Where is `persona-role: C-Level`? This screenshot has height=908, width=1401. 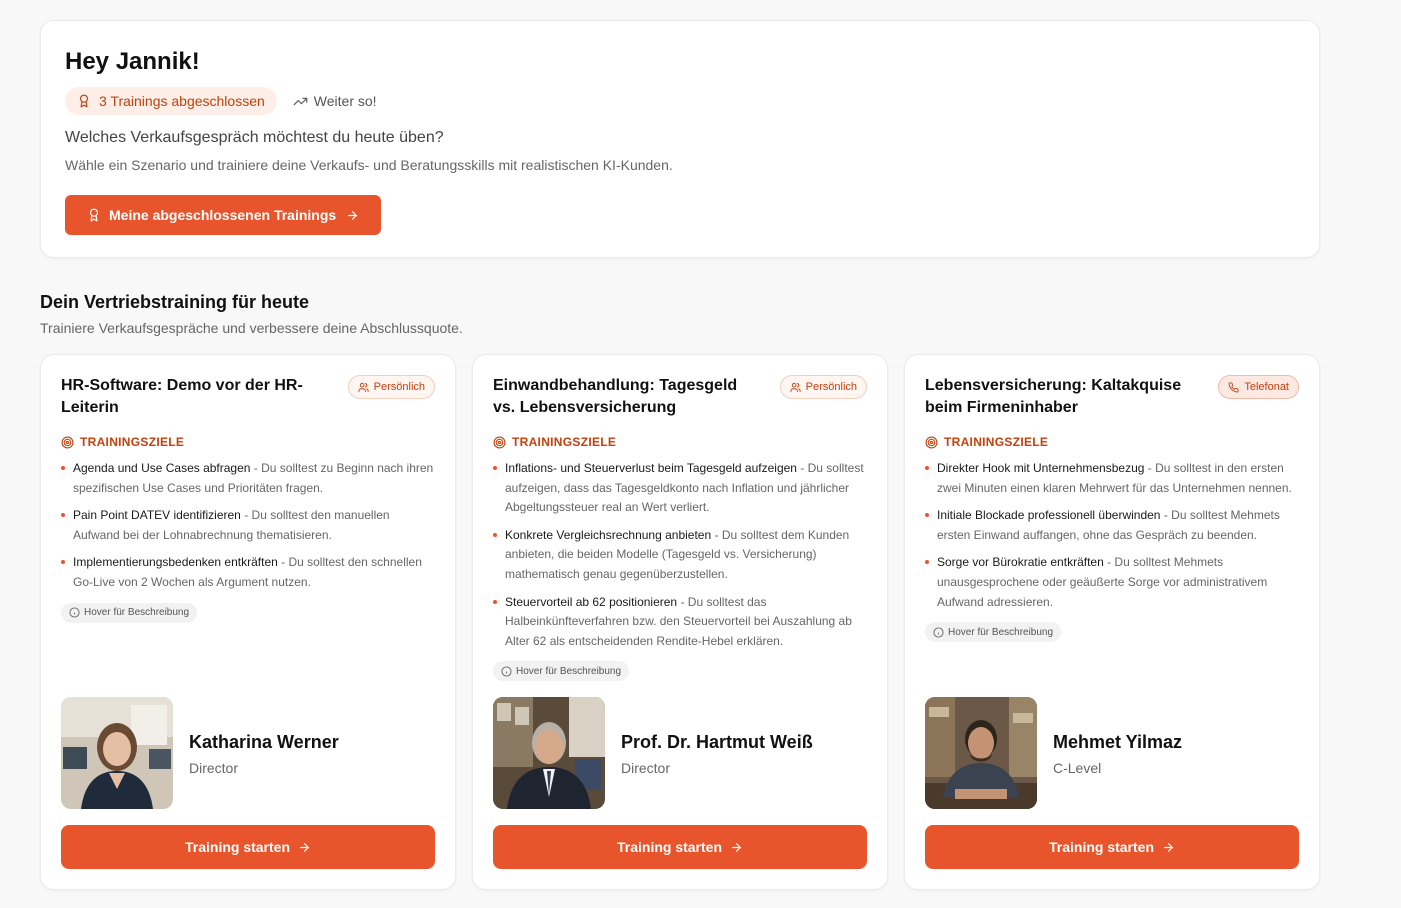
persona-role: C-Level is located at coordinates (1077, 768).